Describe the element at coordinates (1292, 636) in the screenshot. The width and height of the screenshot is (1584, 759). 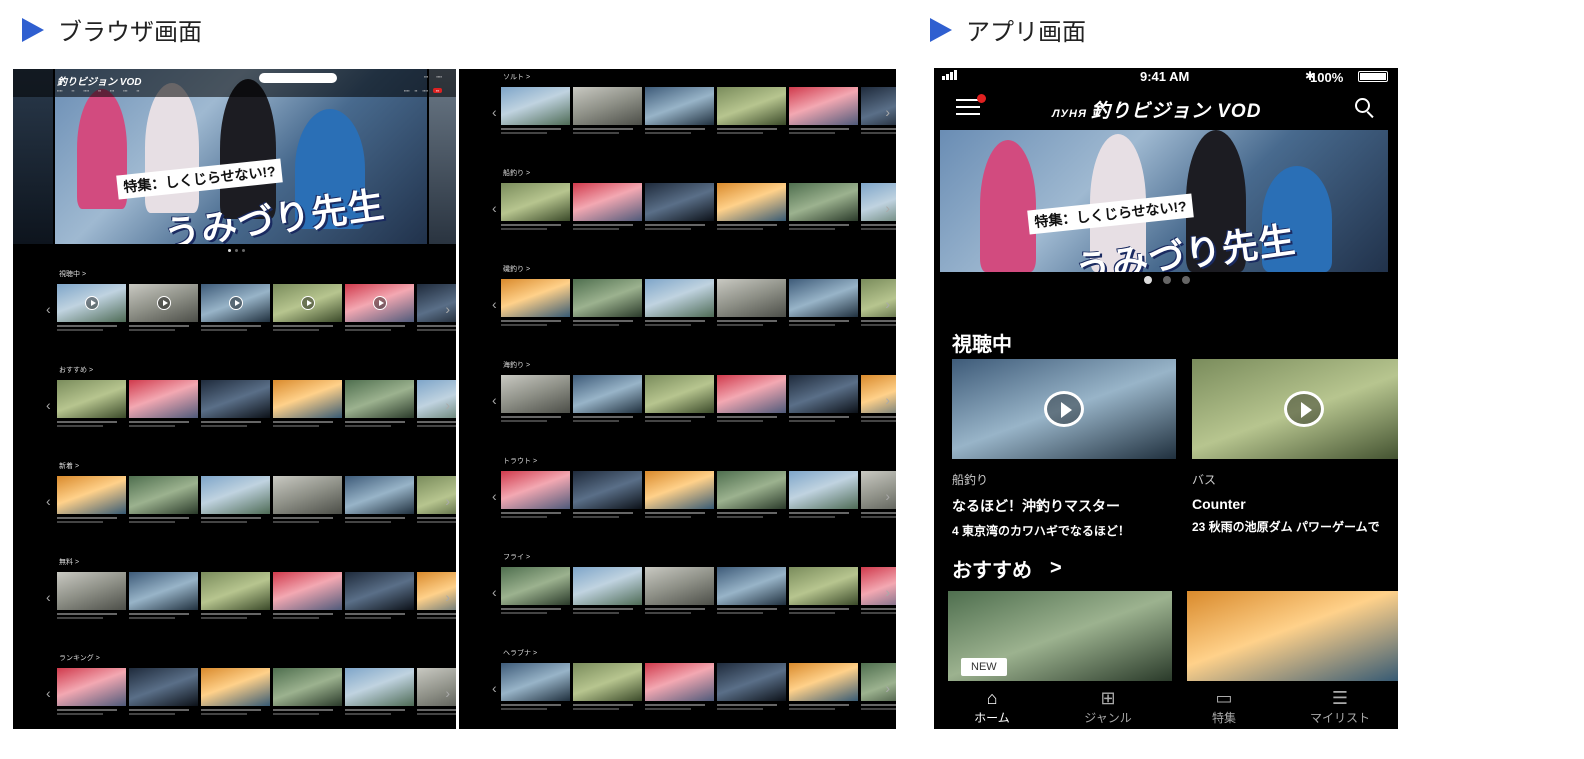
I see `recommended-card` at that location.